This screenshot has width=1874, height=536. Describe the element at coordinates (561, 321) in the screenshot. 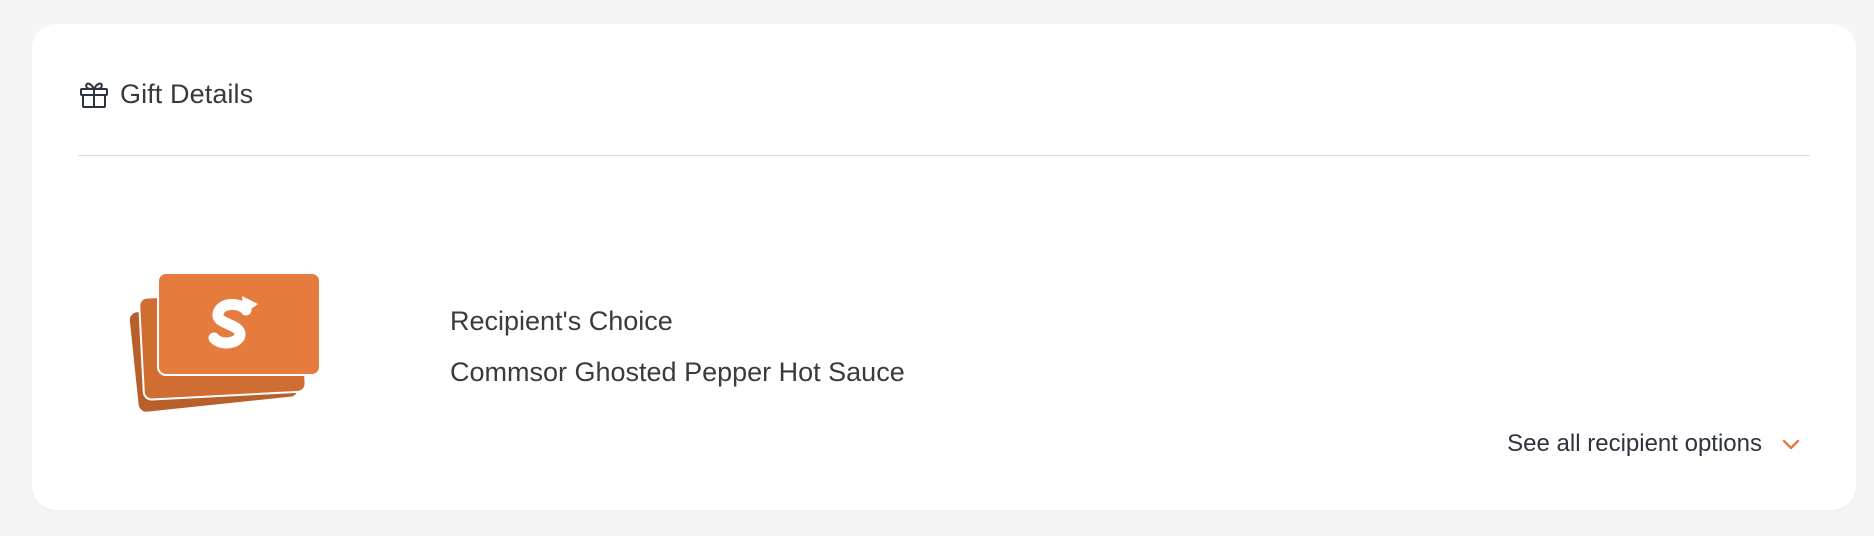

I see `recipient-choice-label: Recipient's Choice` at that location.